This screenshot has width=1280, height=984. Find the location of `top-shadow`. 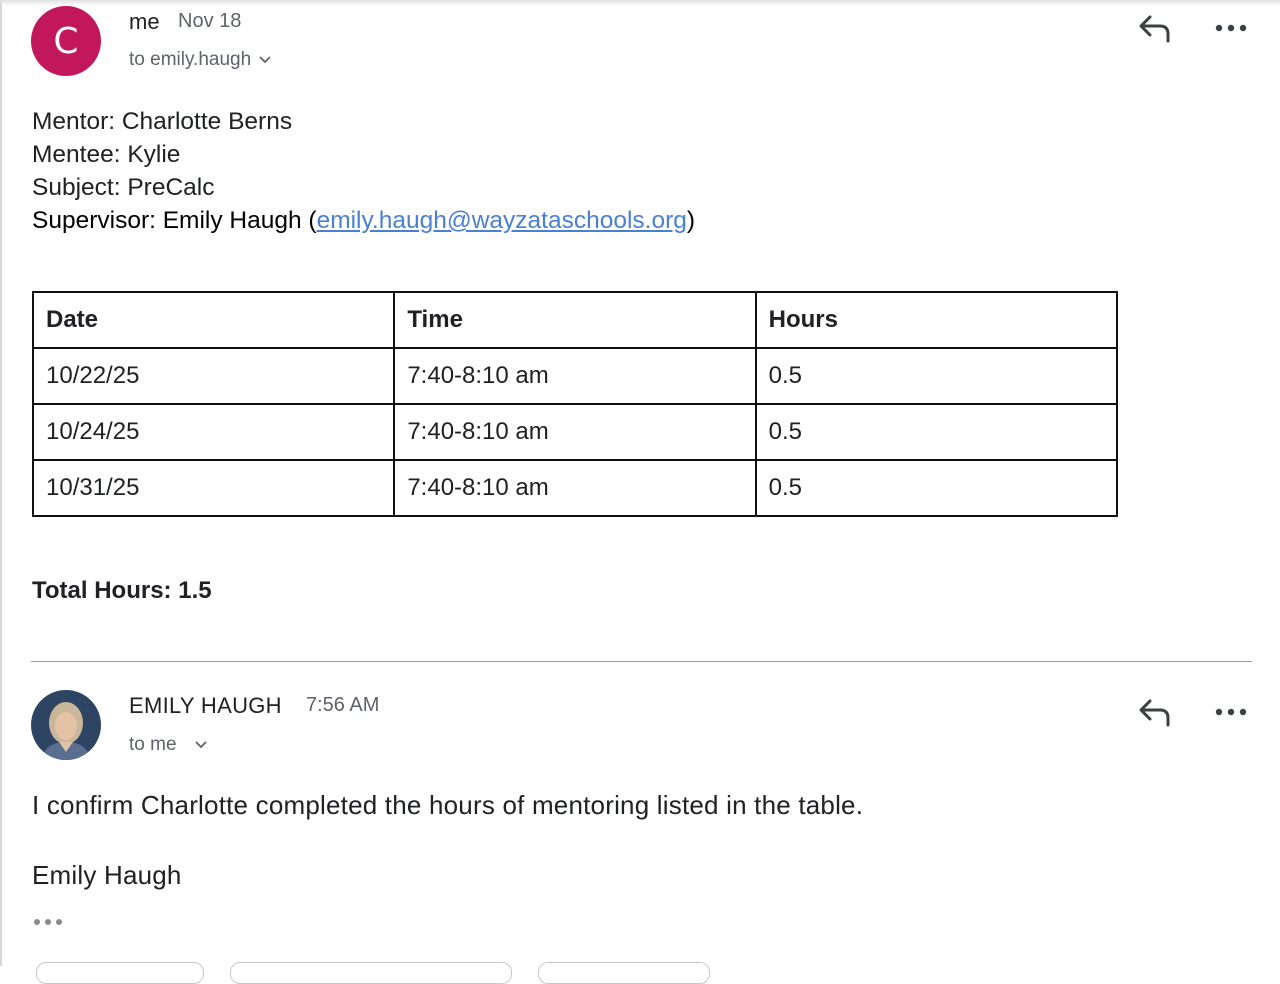

top-shadow is located at coordinates (640, 3).